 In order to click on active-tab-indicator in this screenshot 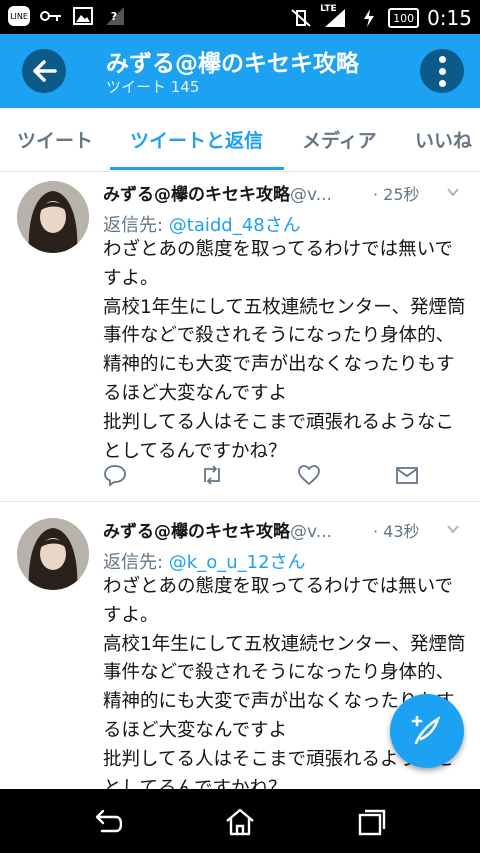, I will do `click(197, 168)`.